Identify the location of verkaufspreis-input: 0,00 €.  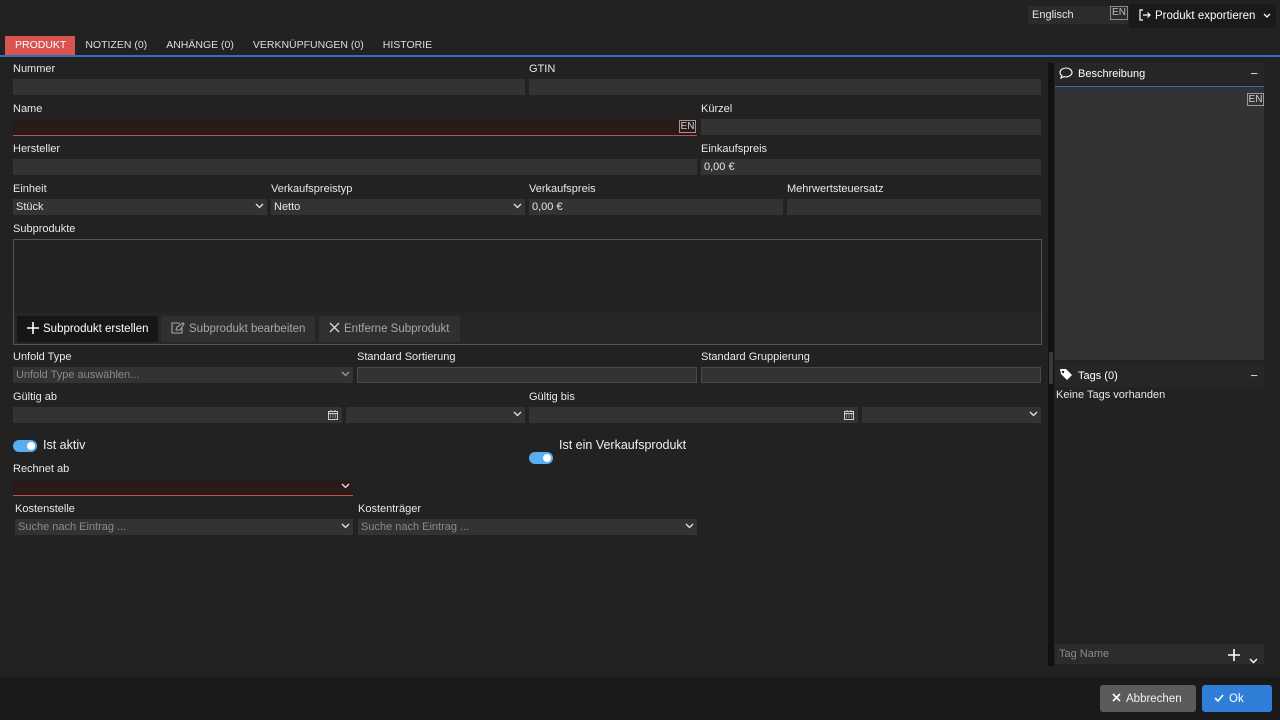
(656, 207).